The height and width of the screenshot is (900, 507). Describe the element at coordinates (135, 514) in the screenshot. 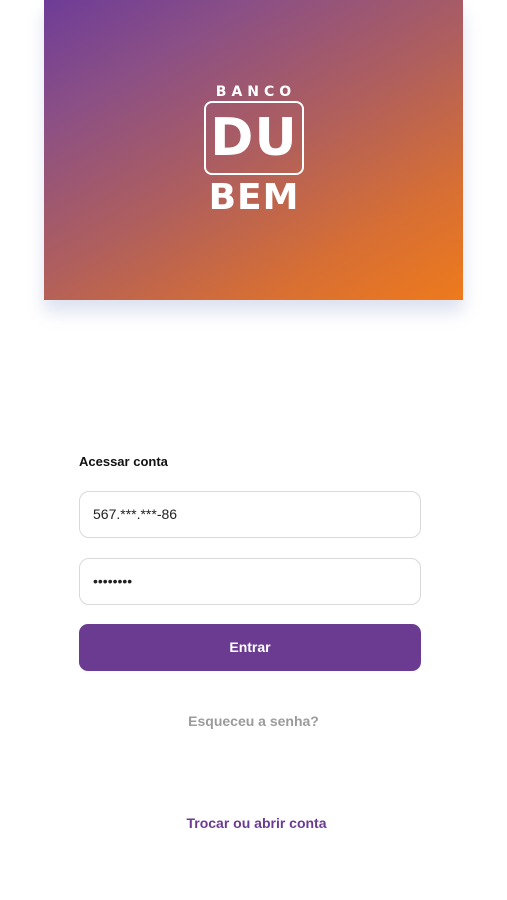

I see `cpf-value: 567.***.***-86` at that location.